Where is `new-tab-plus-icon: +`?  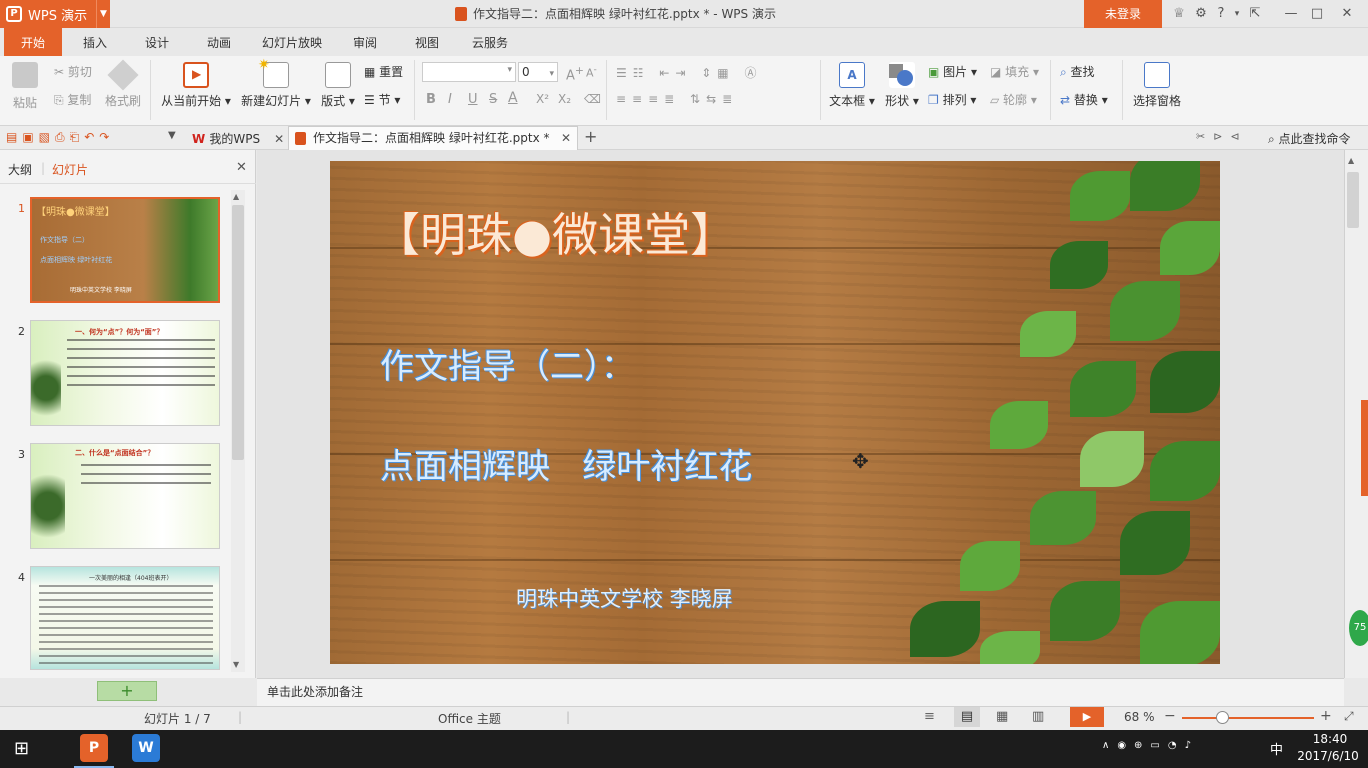
new-tab-plus-icon: + is located at coordinates (590, 136).